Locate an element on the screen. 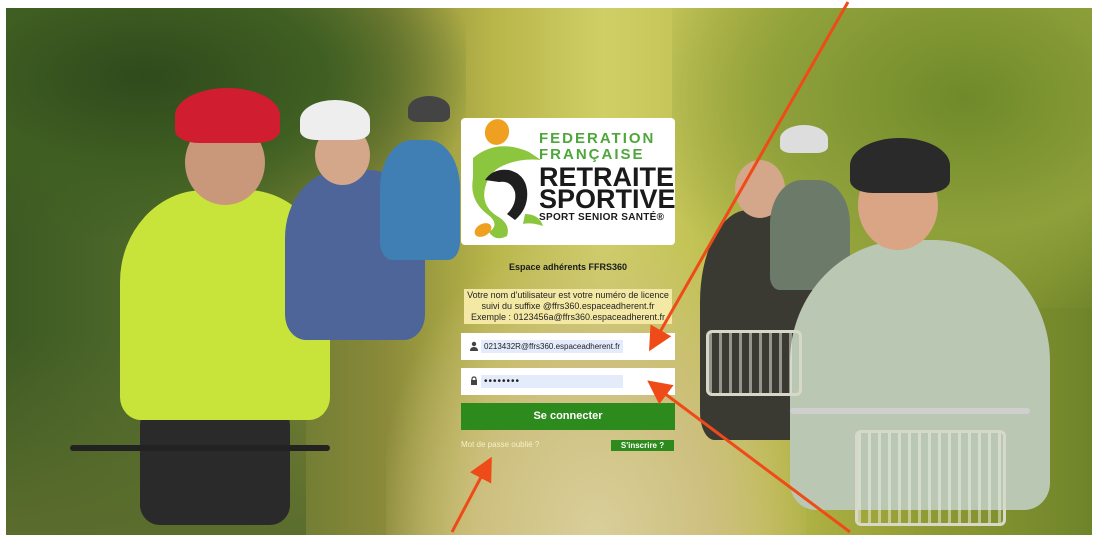 The width and height of the screenshot is (1098, 535). username-field: 0213432R@ffrs360.espaceadherent.fr is located at coordinates (568, 346).